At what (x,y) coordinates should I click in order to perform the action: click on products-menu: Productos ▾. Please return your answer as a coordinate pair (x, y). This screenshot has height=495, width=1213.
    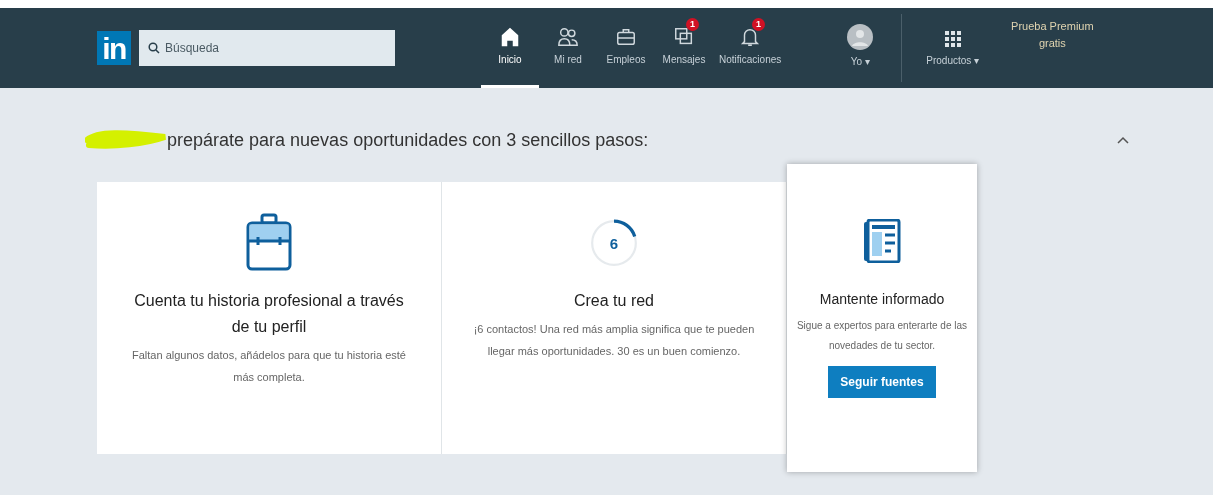
    Looking at the image, I should click on (953, 48).